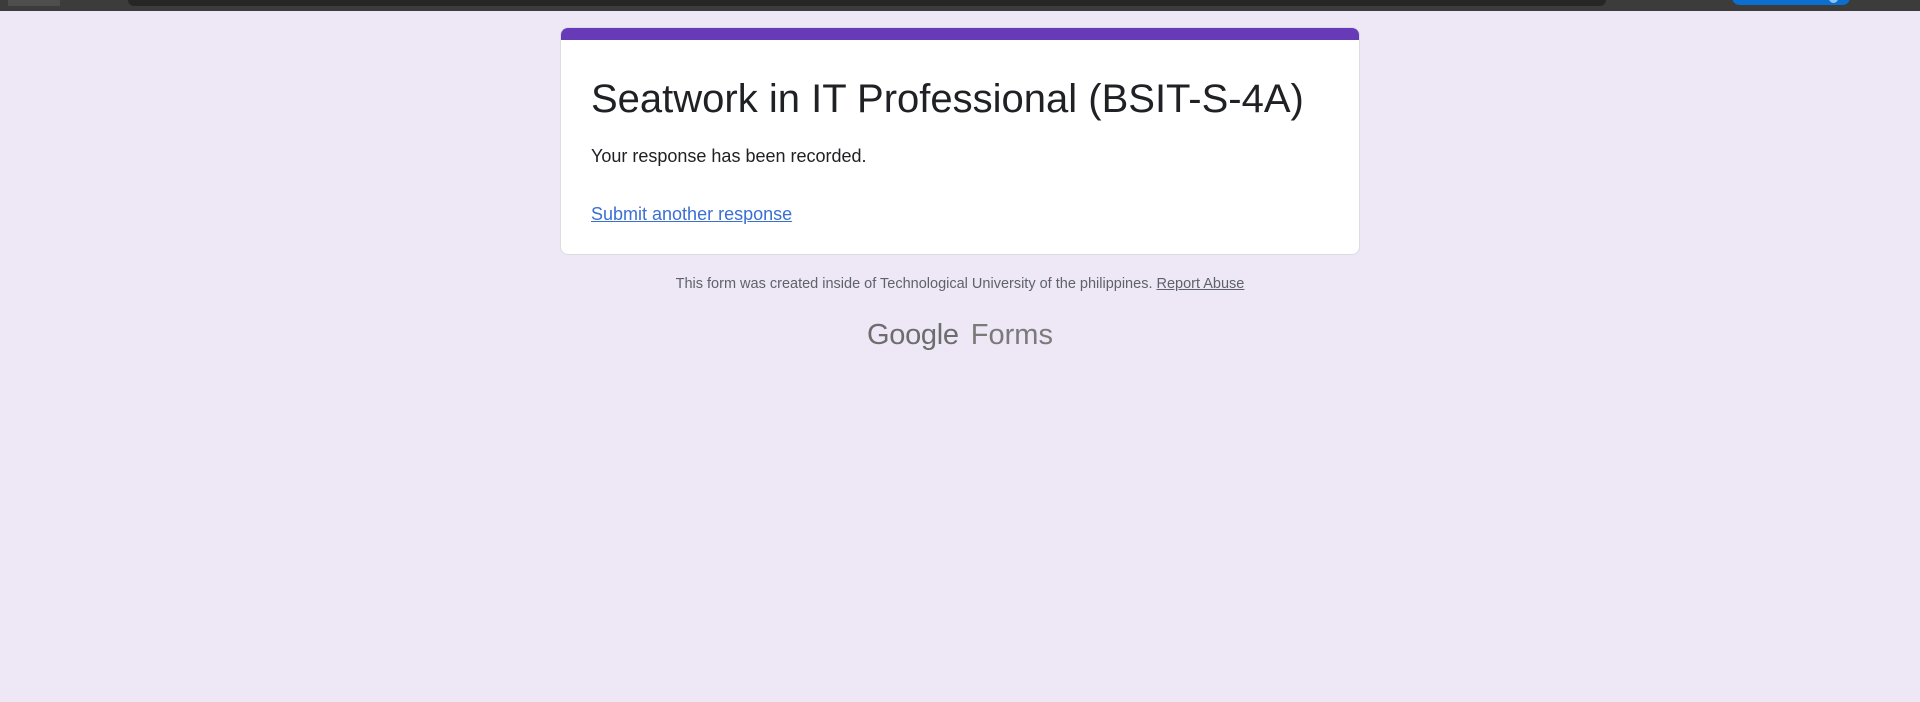 The height and width of the screenshot is (702, 1920). I want to click on report-abuse-link: Report Abuse, so click(1201, 284).